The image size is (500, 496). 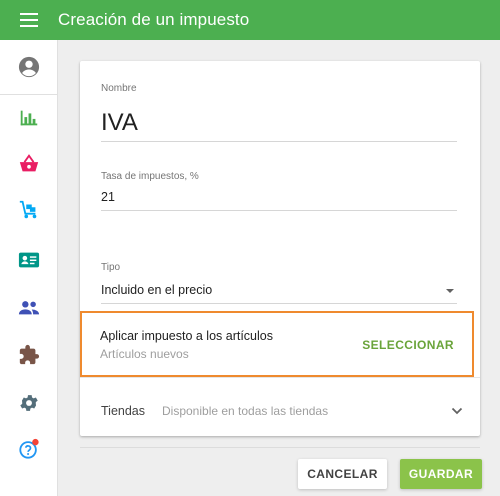 I want to click on sidebar-item-sales, so click(x=29, y=164).